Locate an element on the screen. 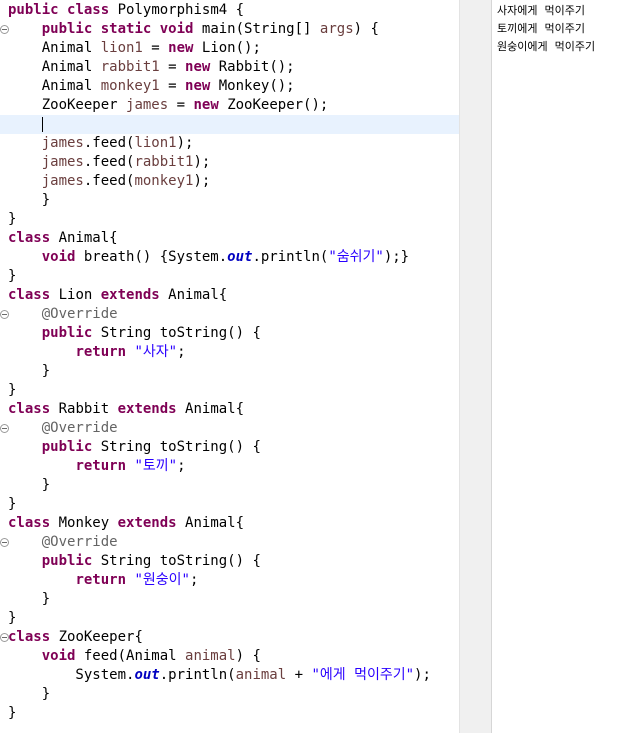  code-token: "사자" is located at coordinates (156, 352).